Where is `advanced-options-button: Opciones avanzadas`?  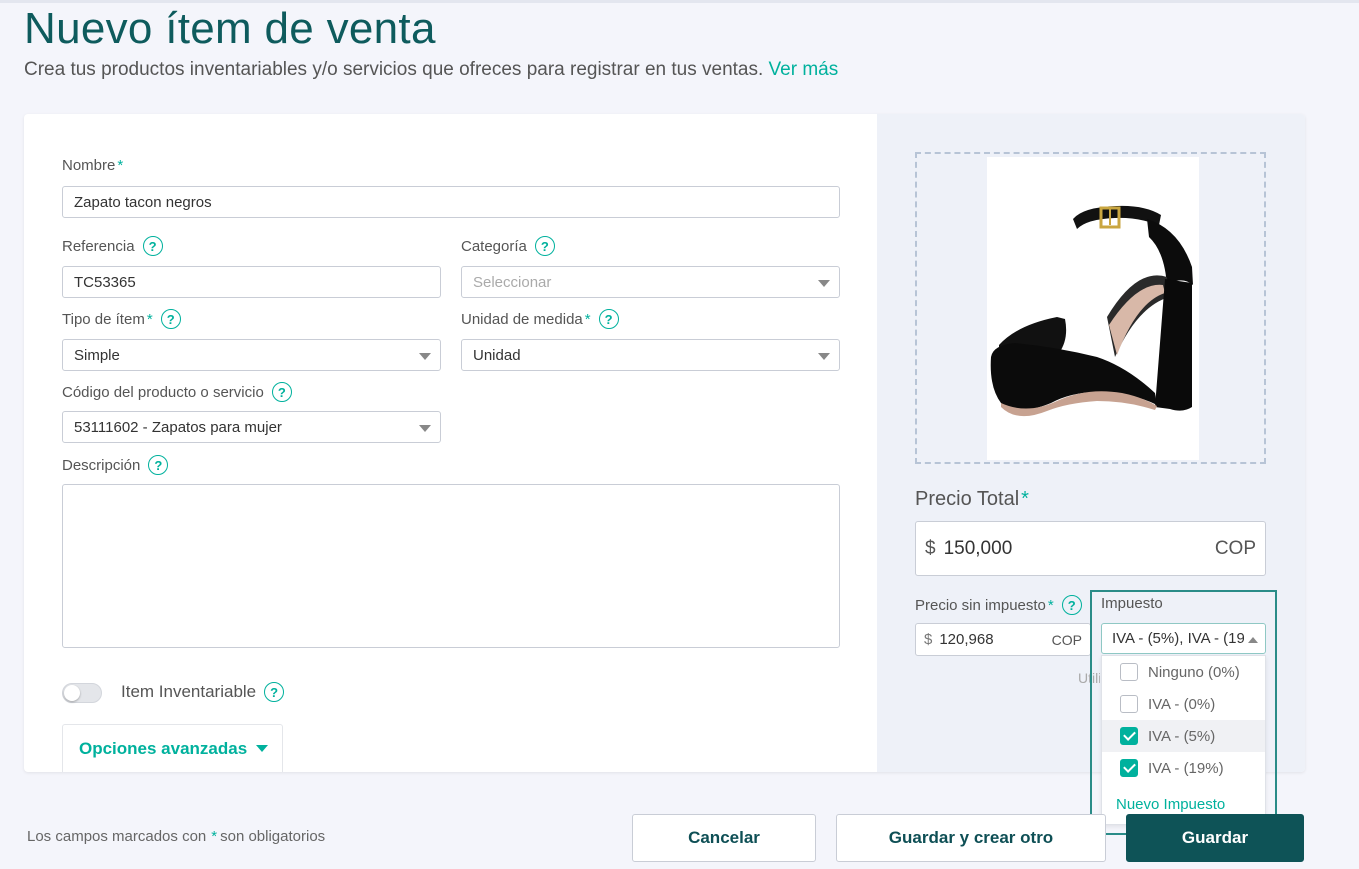
advanced-options-button: Opciones avanzadas is located at coordinates (172, 748).